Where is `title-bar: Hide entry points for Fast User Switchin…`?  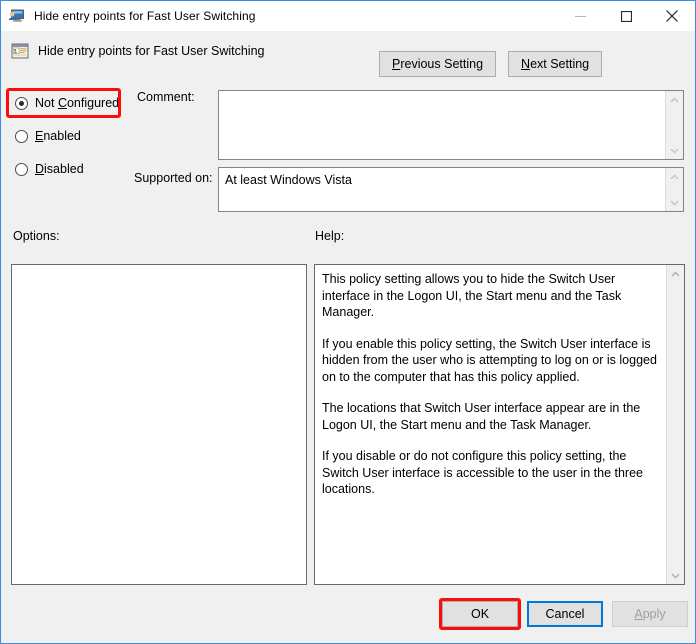
title-bar: Hide entry points for Fast User Switchin… is located at coordinates (348, 16).